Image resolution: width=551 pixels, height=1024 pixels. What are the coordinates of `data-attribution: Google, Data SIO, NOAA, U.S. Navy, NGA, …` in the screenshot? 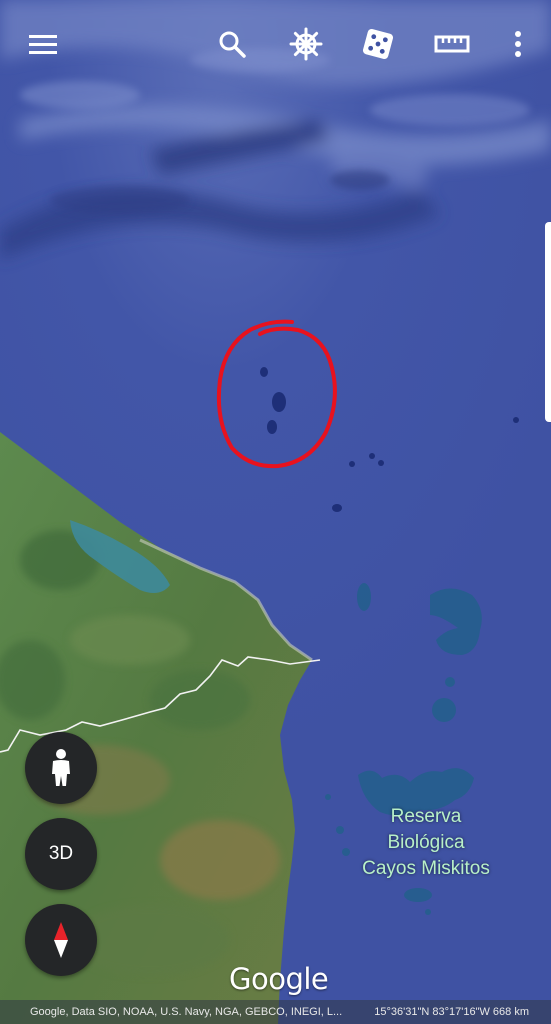 It's located at (186, 1012).